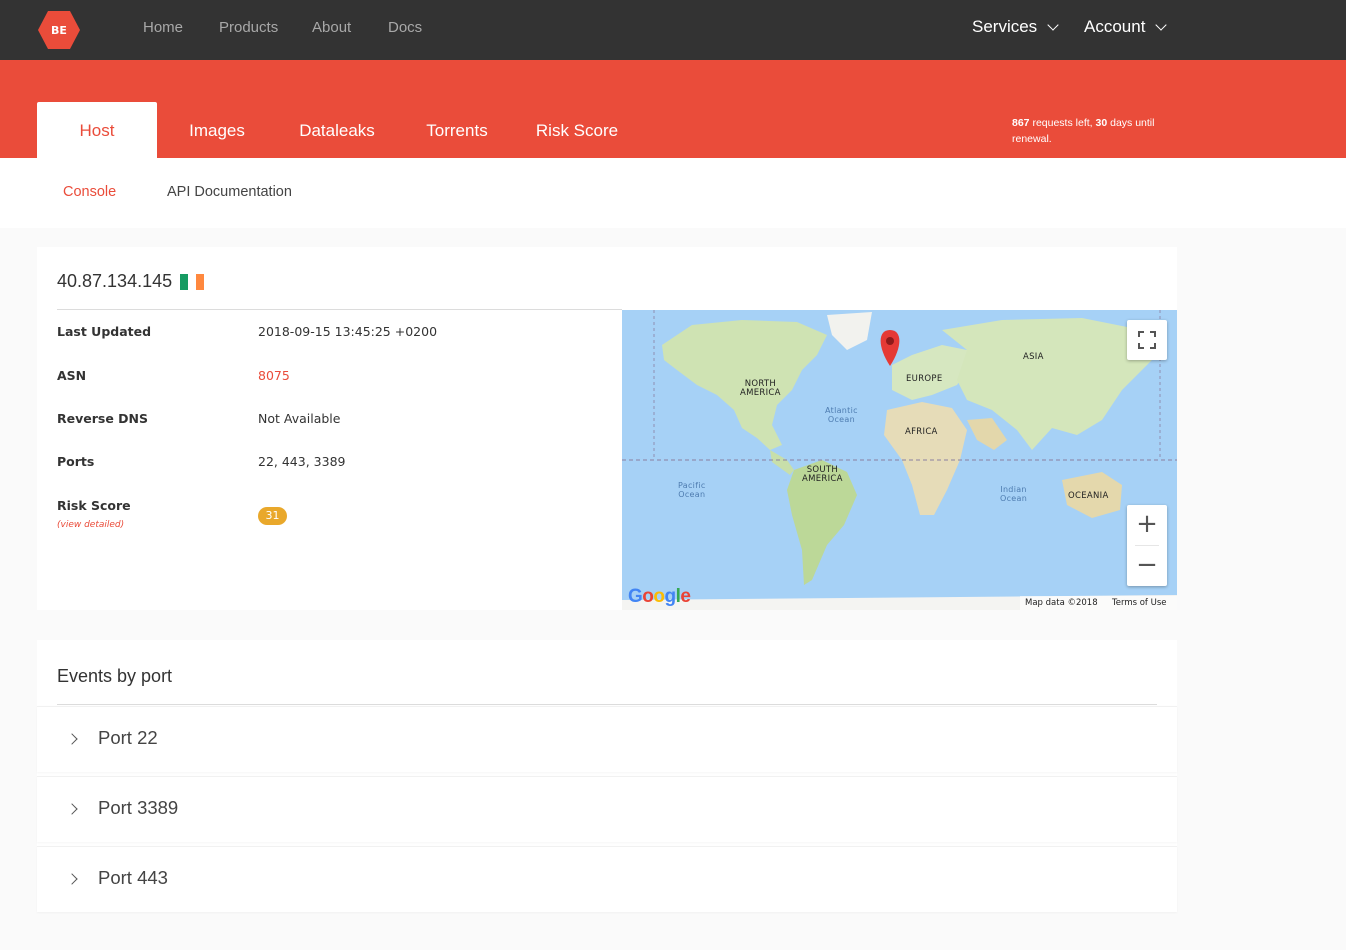 This screenshot has height=950, width=1346. I want to click on country-flag-icon, so click(192, 281).